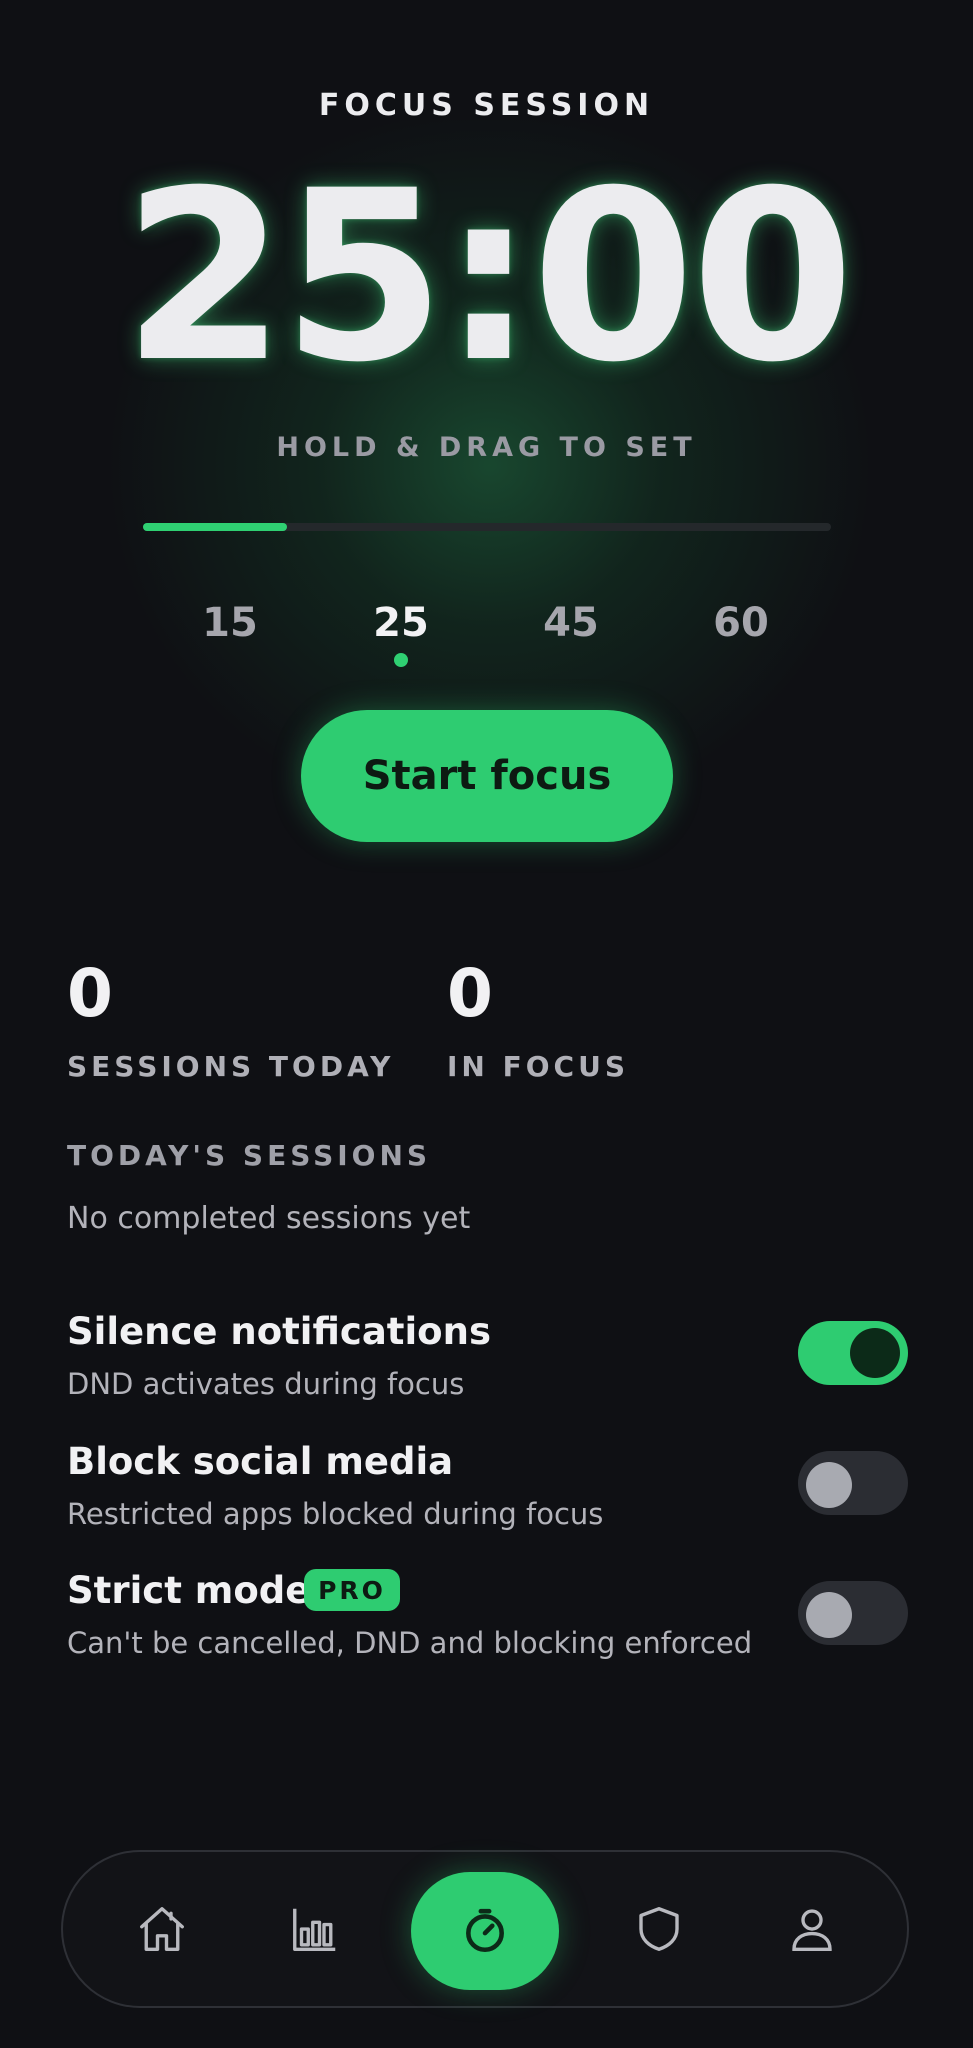 This screenshot has width=973, height=2048. I want to click on block-social-media-title: Block social media, so click(260, 1461).